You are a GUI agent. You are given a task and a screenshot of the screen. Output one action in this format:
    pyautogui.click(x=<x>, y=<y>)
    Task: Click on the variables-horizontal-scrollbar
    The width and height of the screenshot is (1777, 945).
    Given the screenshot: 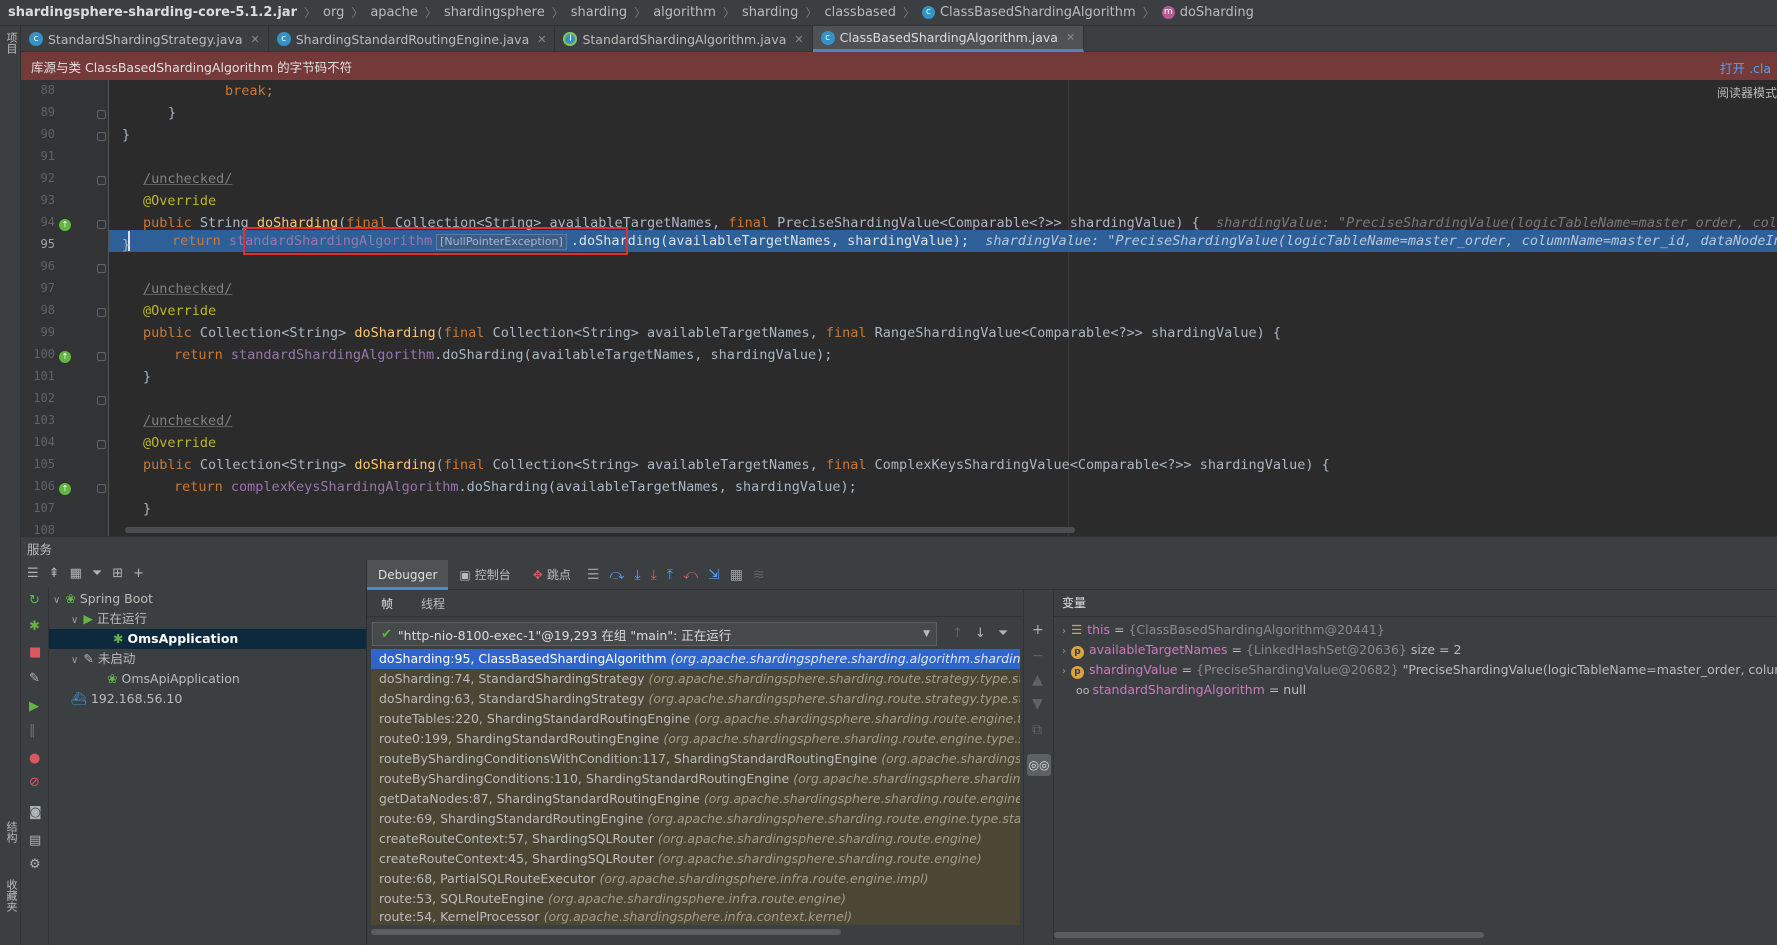 What is the action you would take?
    pyautogui.click(x=1269, y=935)
    